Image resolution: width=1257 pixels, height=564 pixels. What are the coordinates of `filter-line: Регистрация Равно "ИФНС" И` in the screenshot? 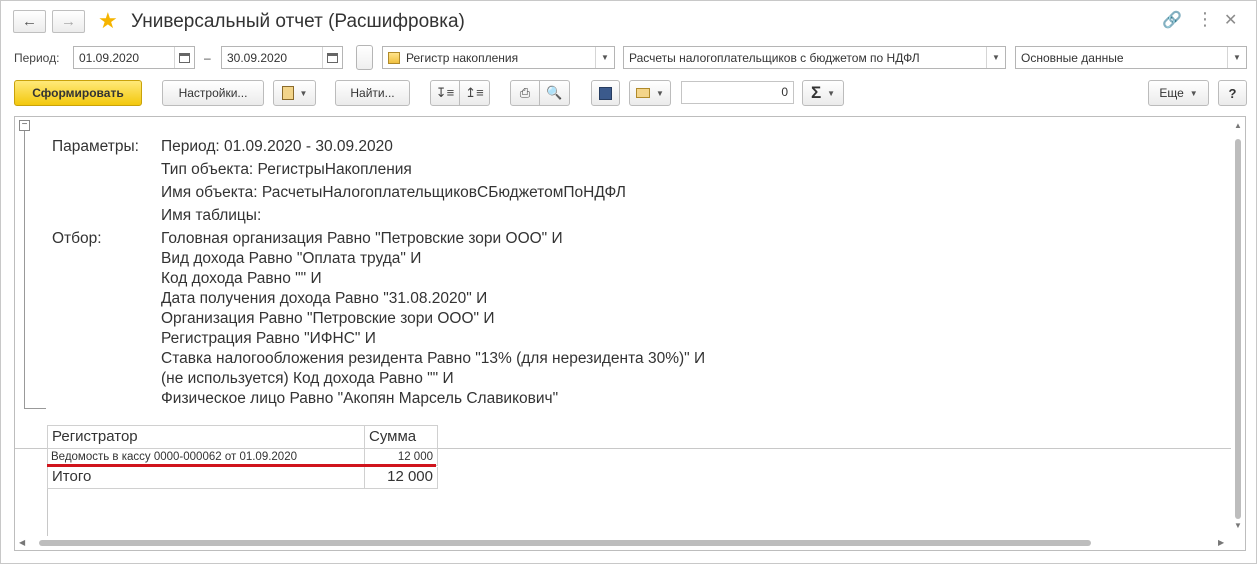 It's located at (268, 338).